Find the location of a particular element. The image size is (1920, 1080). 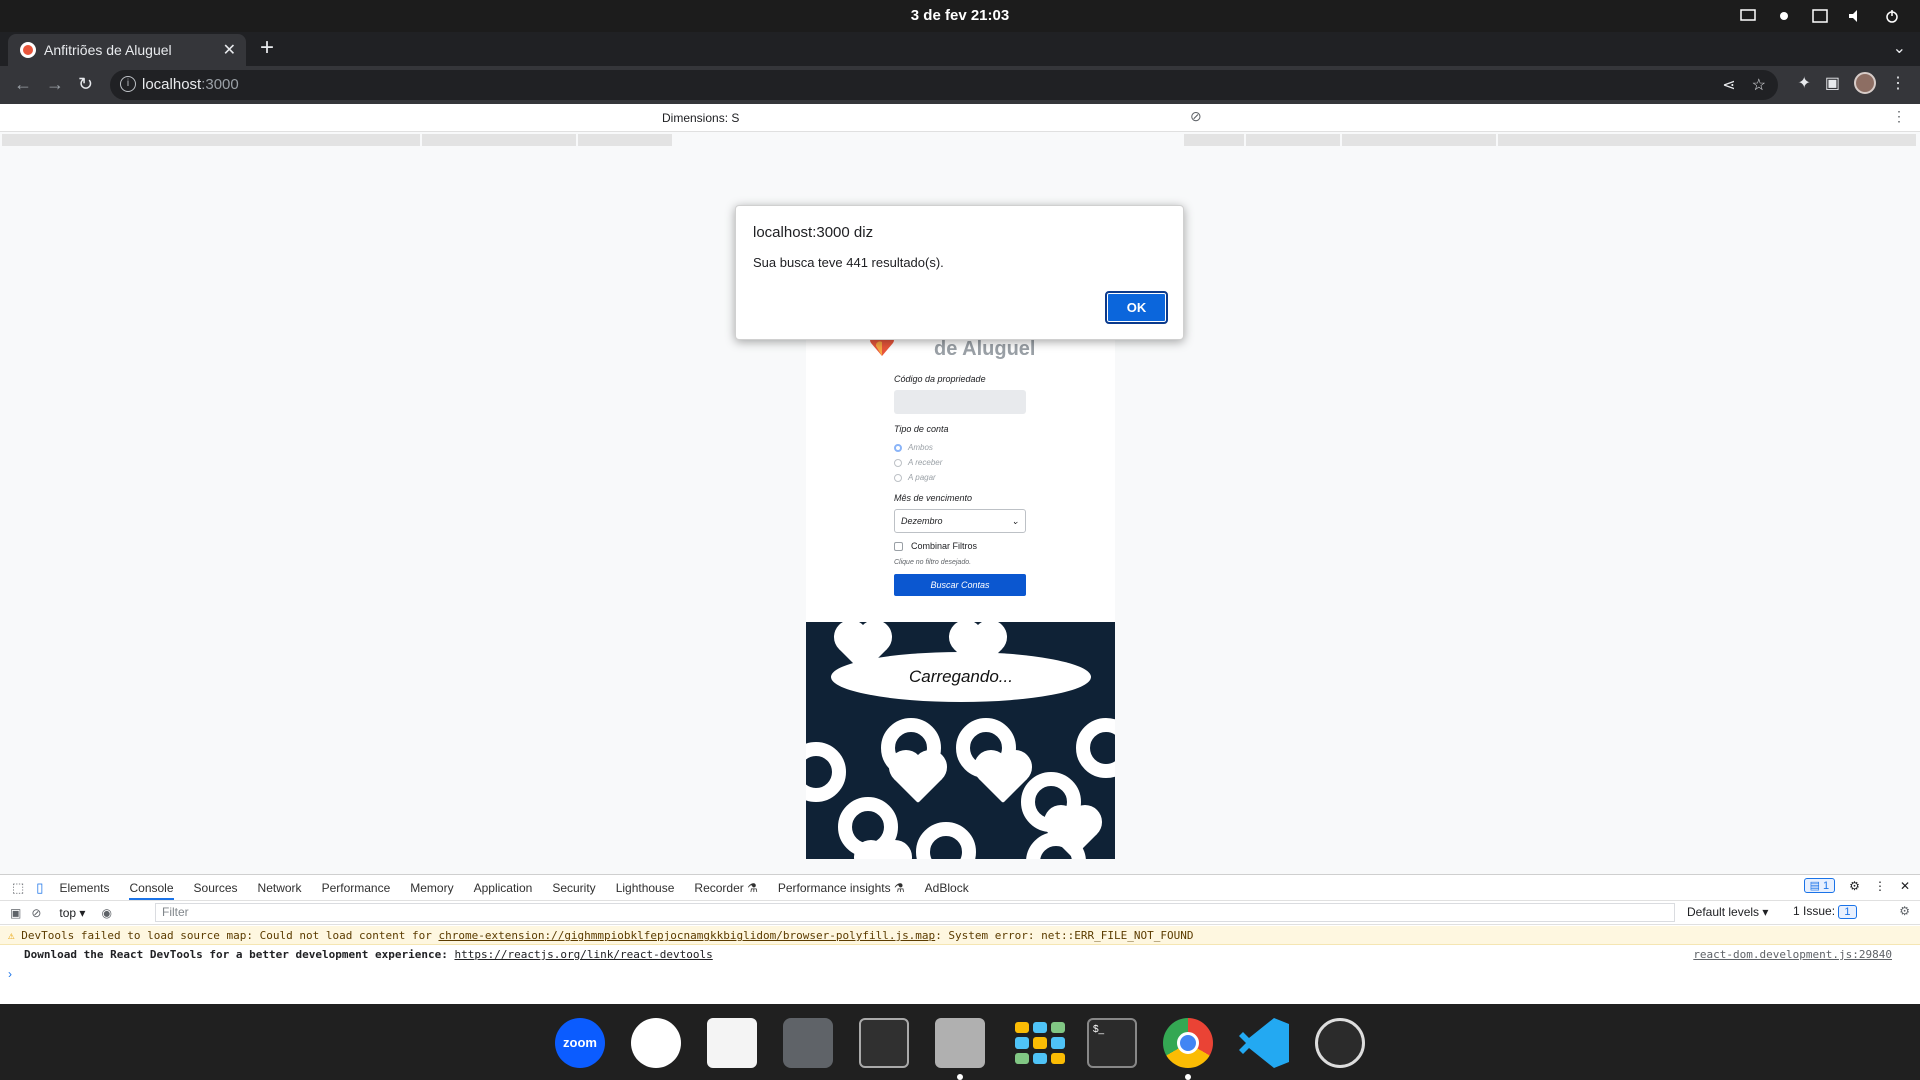

system-tray is located at coordinates (1820, 16).